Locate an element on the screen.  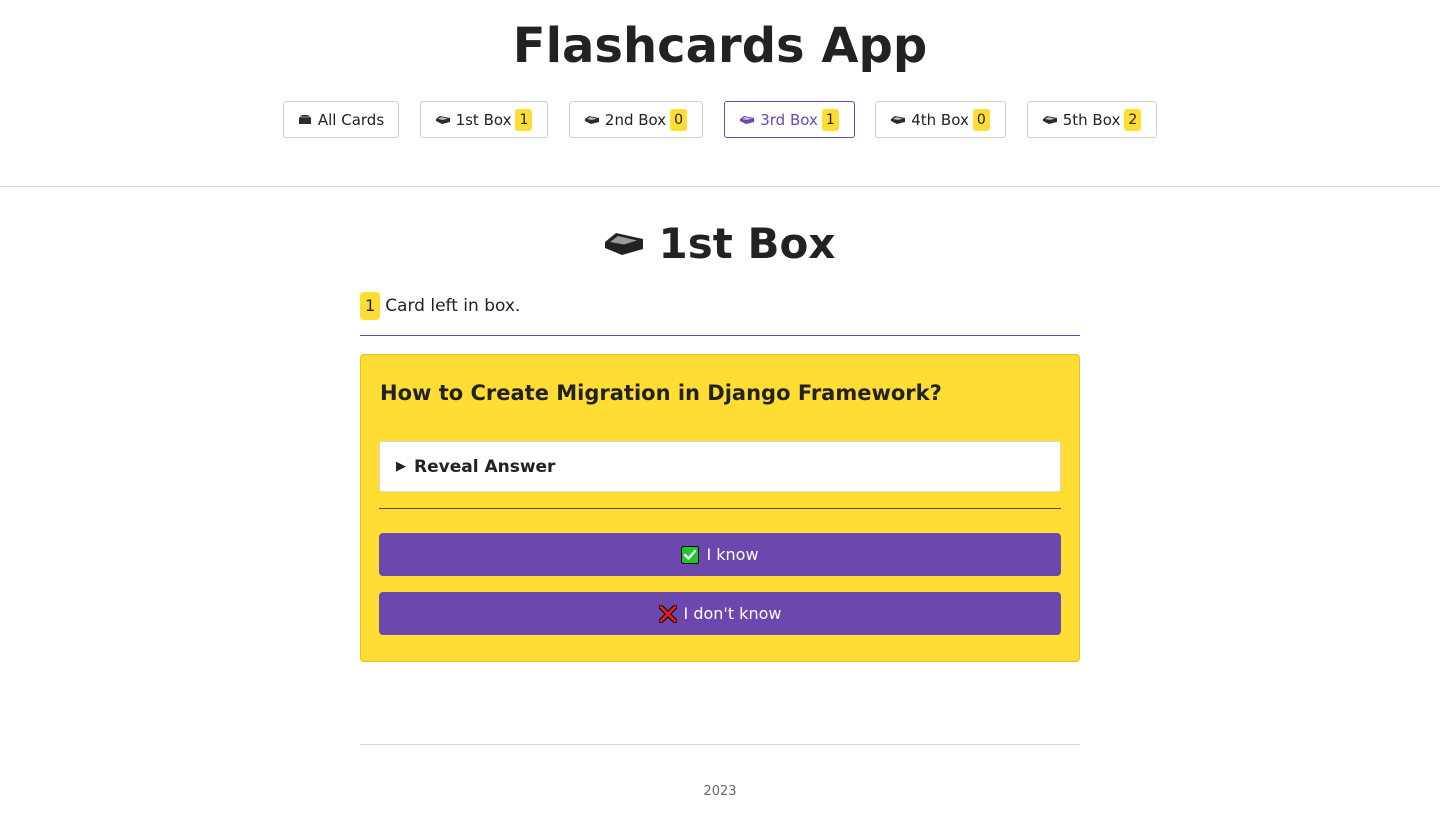
nav-label: All Cards is located at coordinates (351, 119).